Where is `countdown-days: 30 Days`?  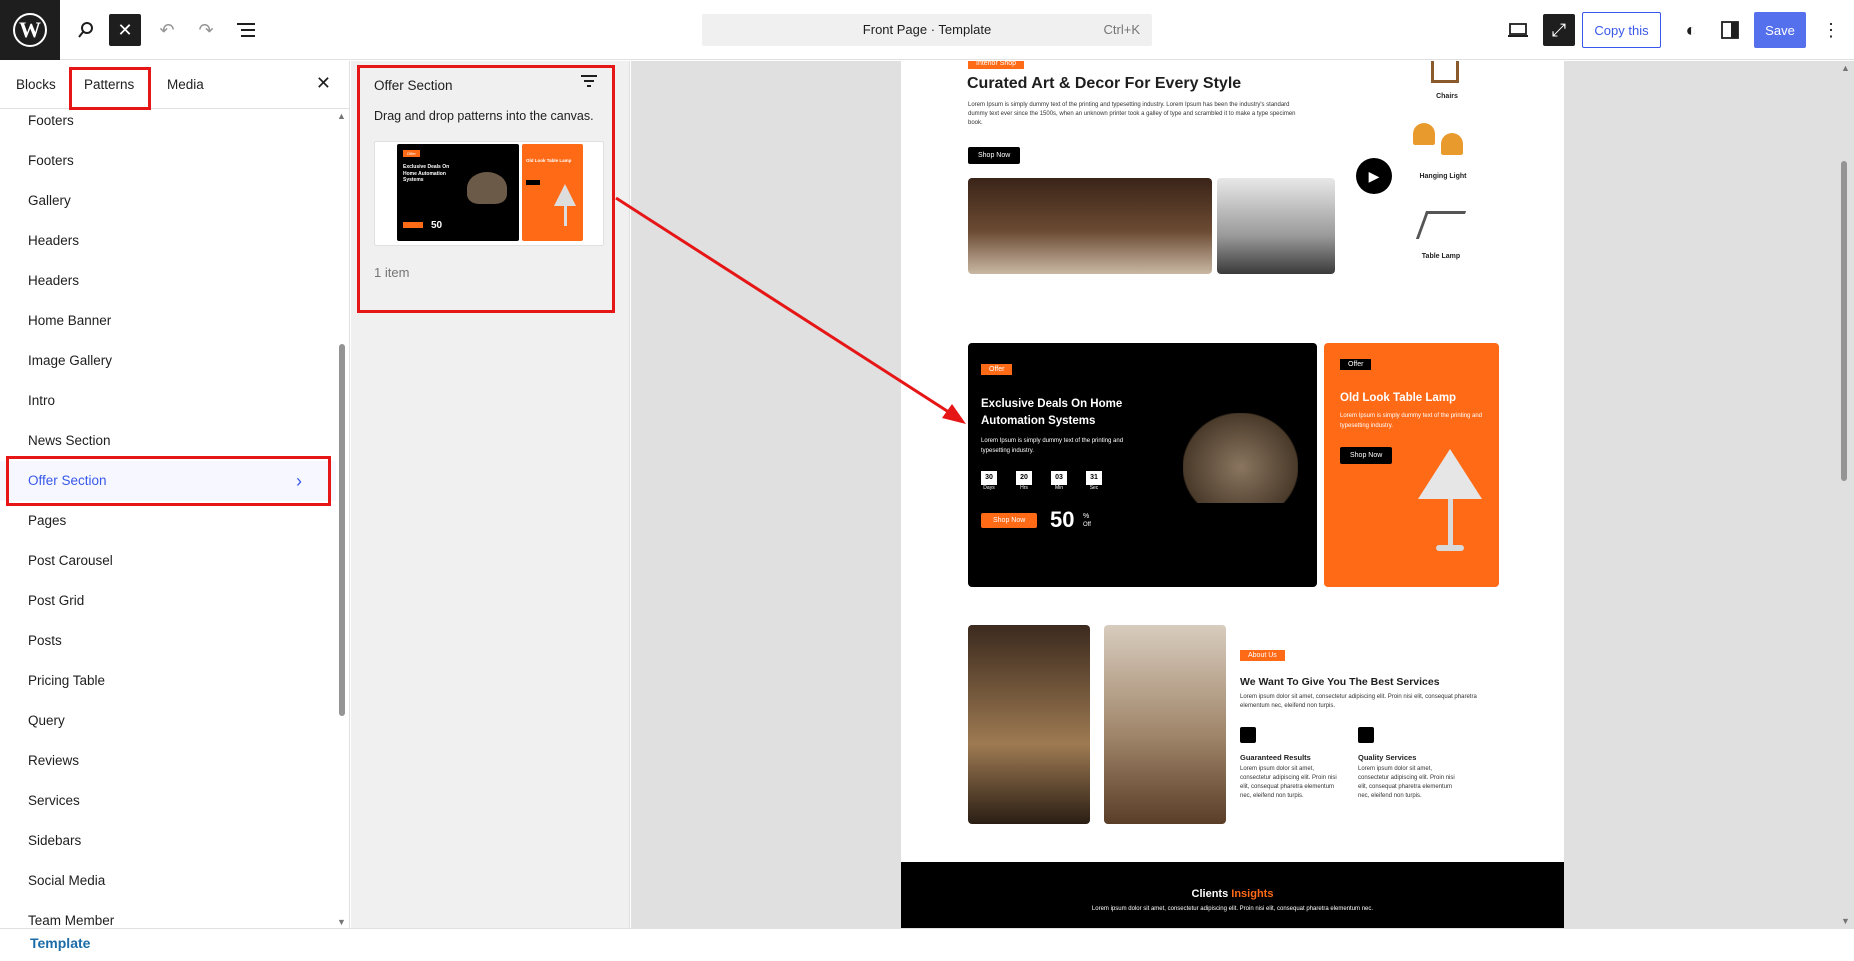 countdown-days: 30 Days is located at coordinates (989, 481).